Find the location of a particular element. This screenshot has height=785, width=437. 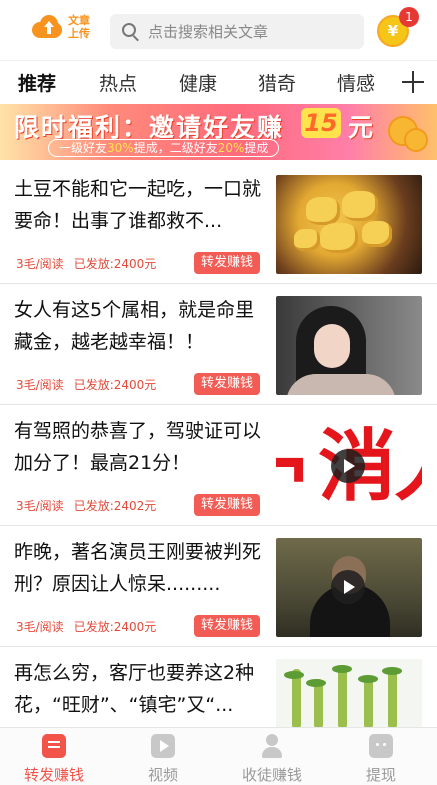

bottom-navigation: 转发赚钱 视频 收徒赚钱 提现 is located at coordinates (218, 756).